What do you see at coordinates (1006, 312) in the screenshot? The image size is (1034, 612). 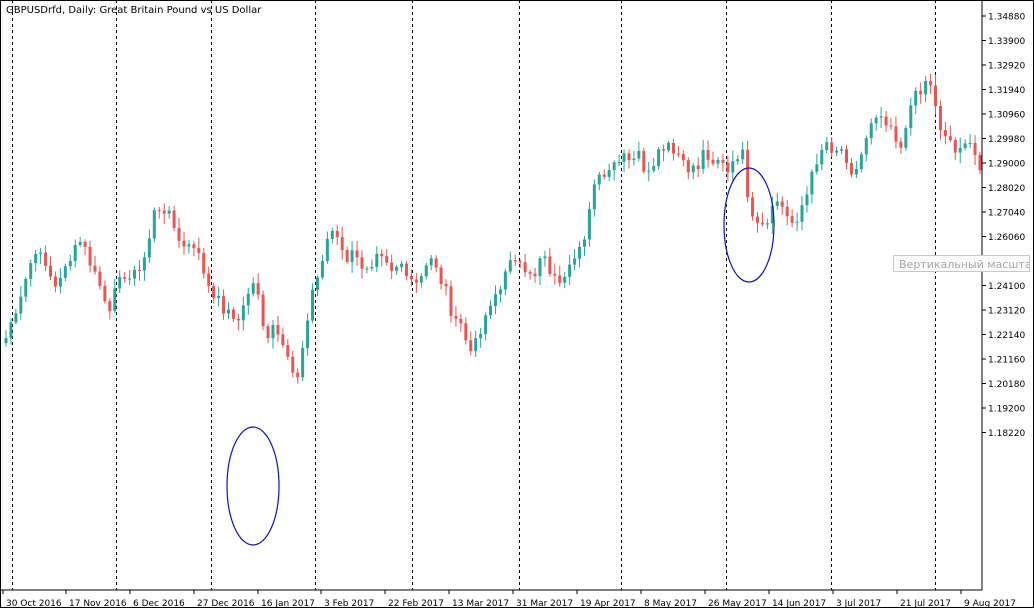 I see `y-tick-label: 1.23120` at bounding box center [1006, 312].